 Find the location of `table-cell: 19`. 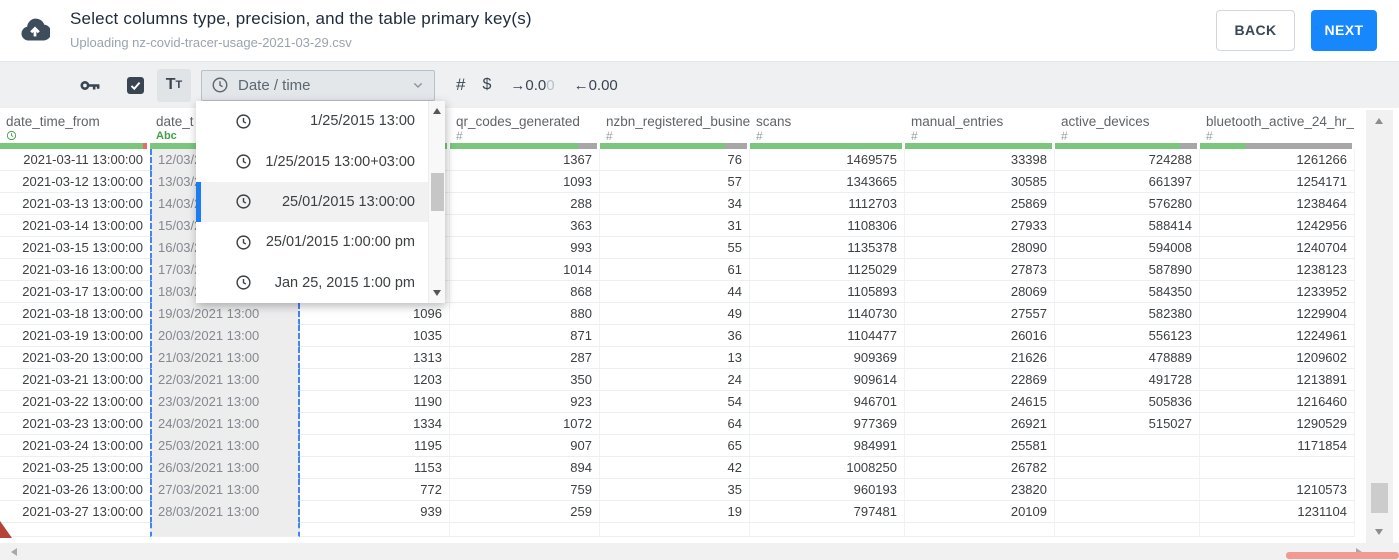

table-cell: 19 is located at coordinates (675, 512).